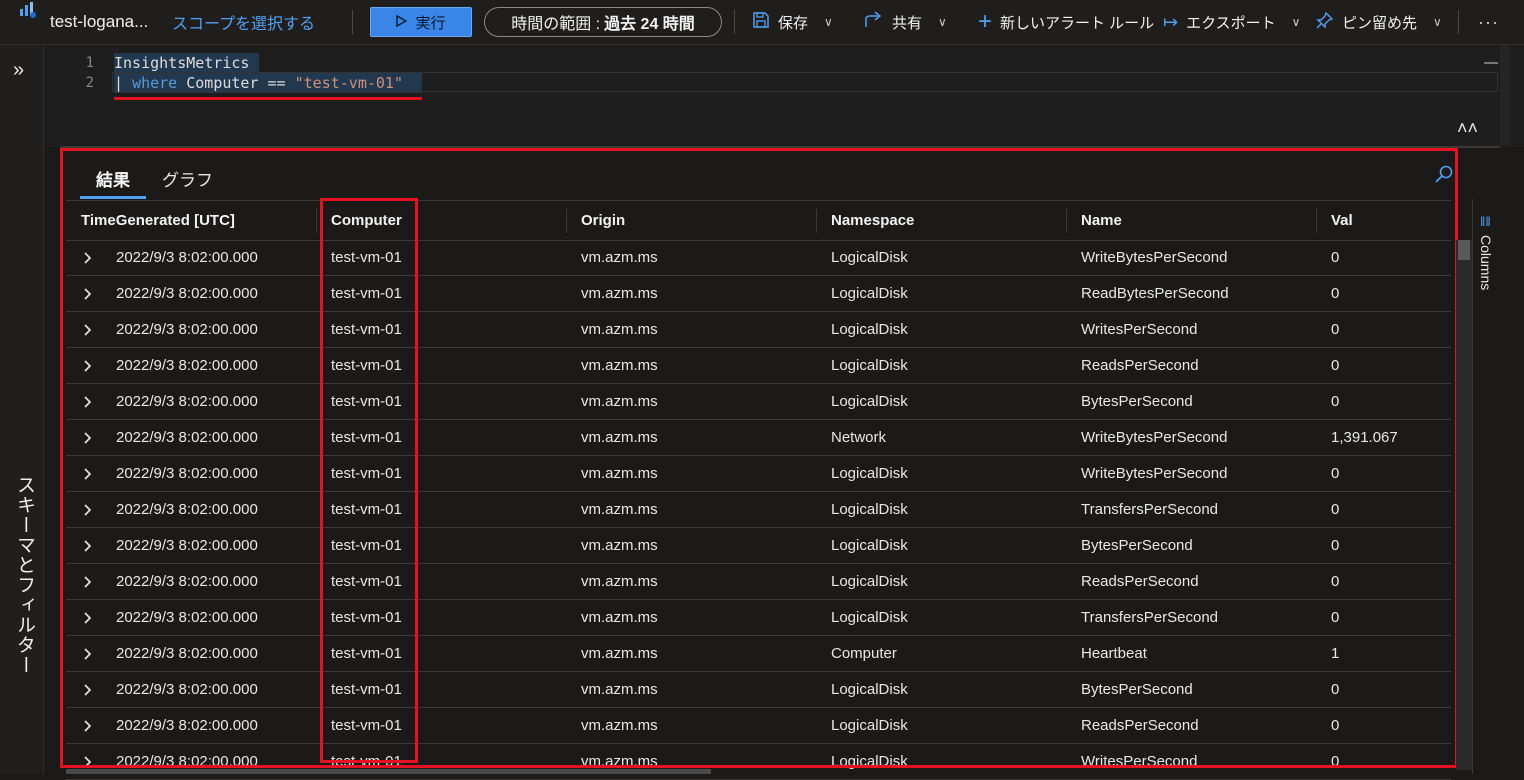  Describe the element at coordinates (113, 179) in the screenshot. I see `tab-results: 結果` at that location.